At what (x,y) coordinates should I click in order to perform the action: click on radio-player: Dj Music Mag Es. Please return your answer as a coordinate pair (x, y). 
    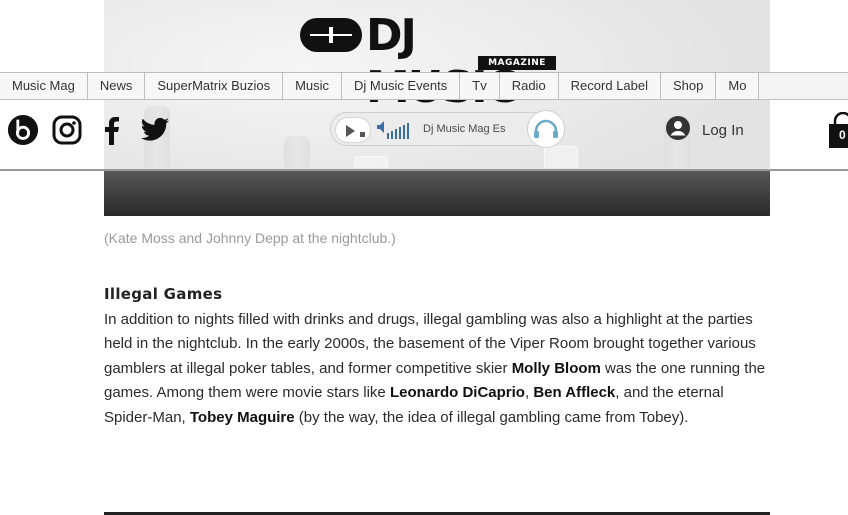
    Looking at the image, I should click on (447, 129).